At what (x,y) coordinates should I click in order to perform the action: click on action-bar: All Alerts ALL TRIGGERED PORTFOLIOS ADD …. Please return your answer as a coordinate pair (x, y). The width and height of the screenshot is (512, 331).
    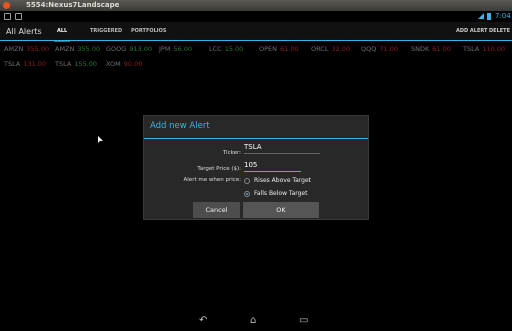
    Looking at the image, I should click on (256, 32).